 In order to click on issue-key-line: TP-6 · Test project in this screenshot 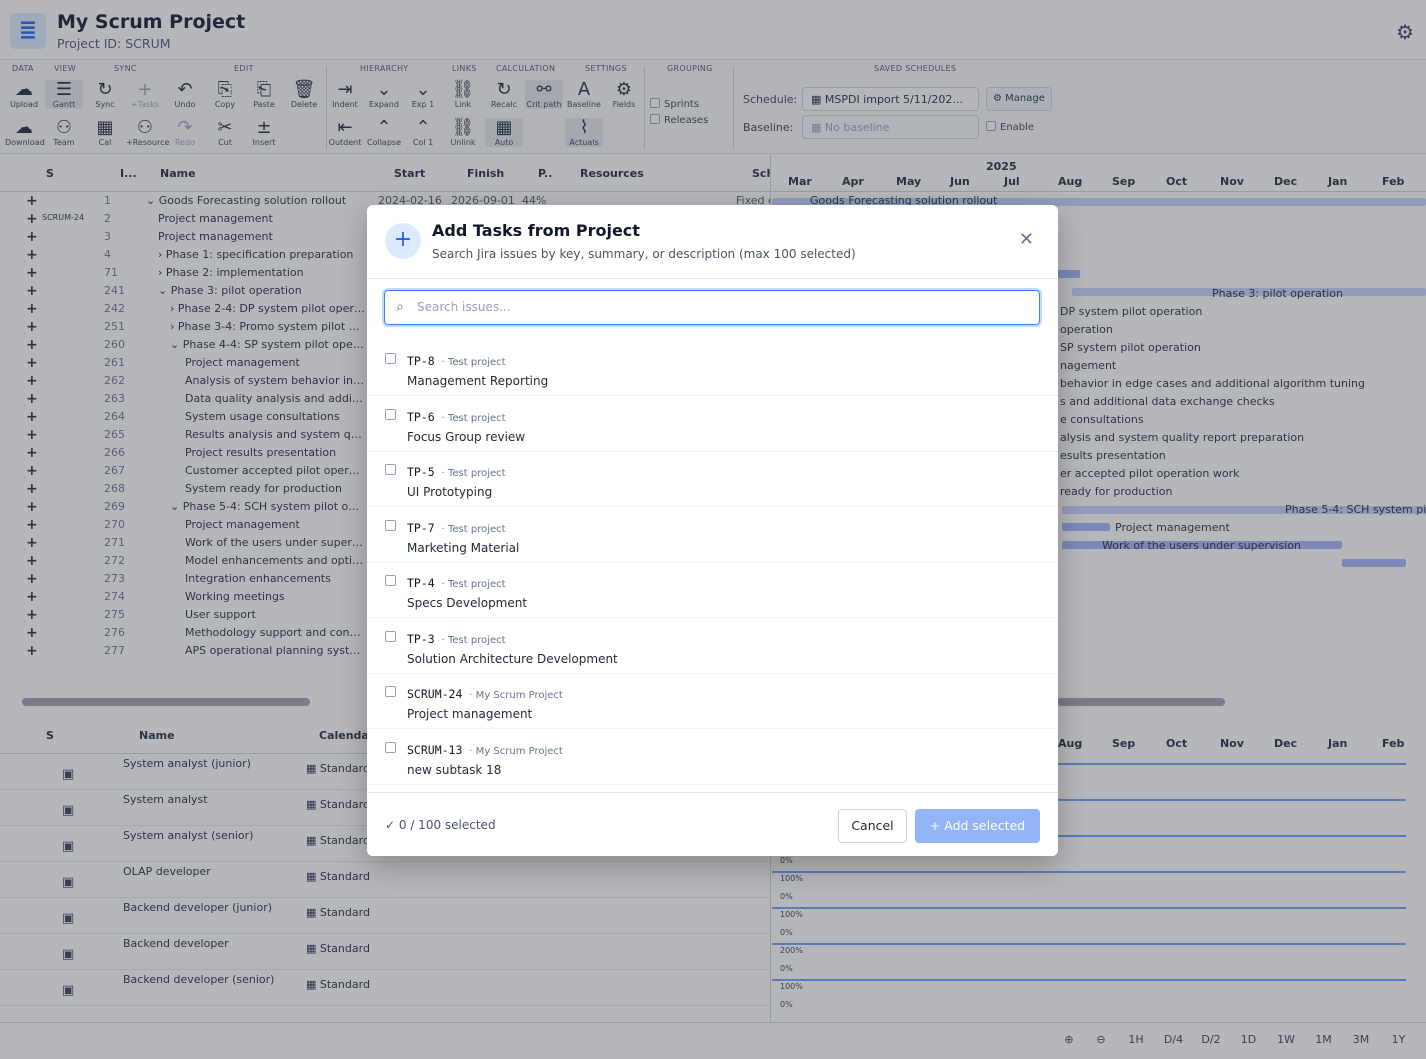, I will do `click(456, 417)`.